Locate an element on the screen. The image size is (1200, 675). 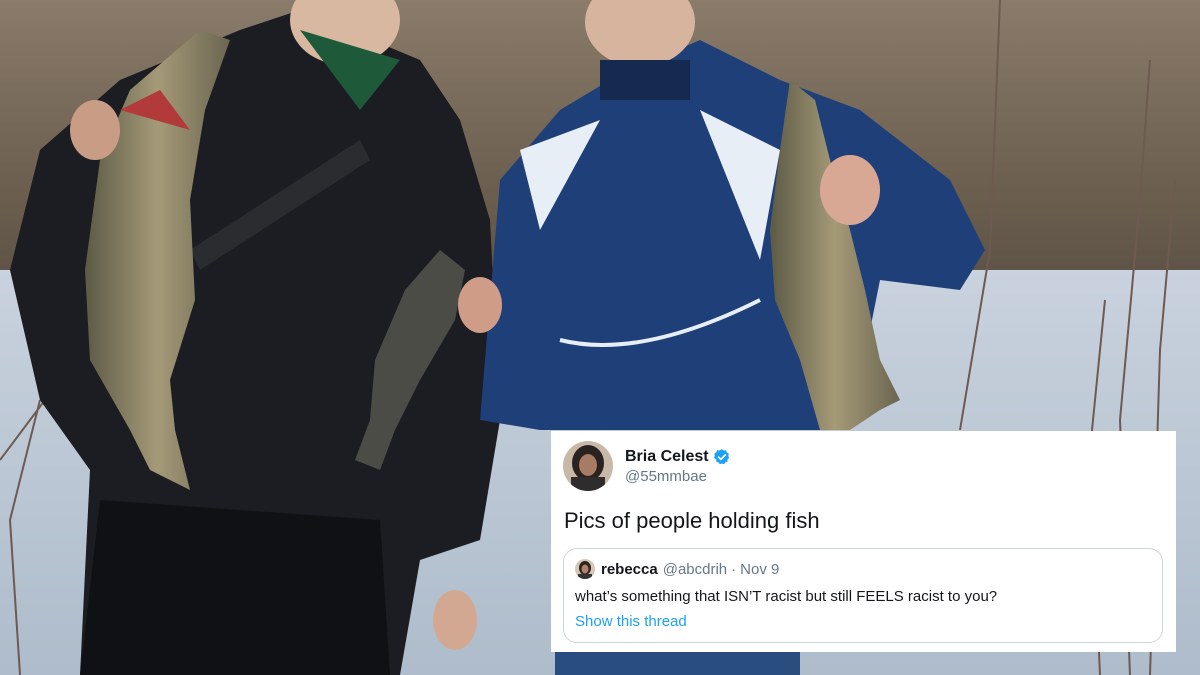
quoted-avatar is located at coordinates (585, 569).